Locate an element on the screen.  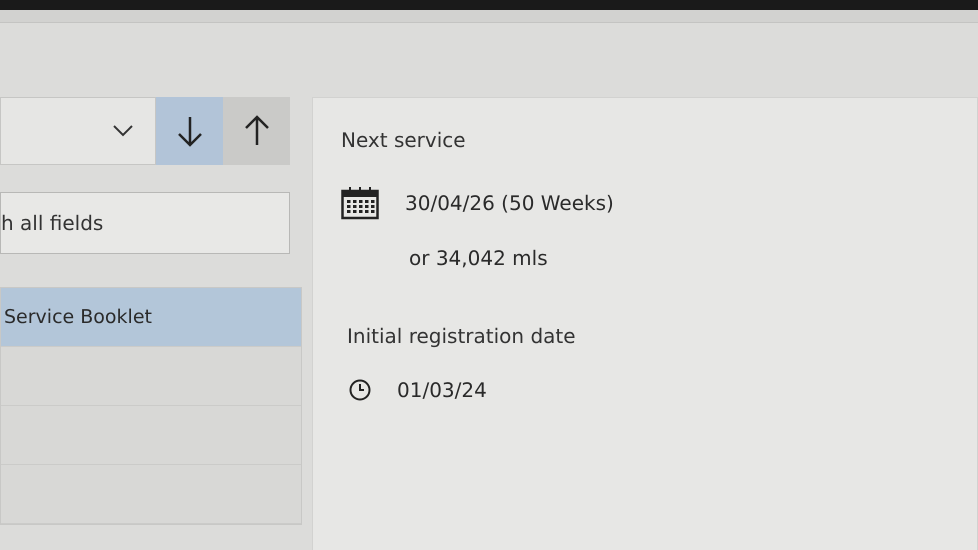
section-title: Initial registration date is located at coordinates (462, 336).